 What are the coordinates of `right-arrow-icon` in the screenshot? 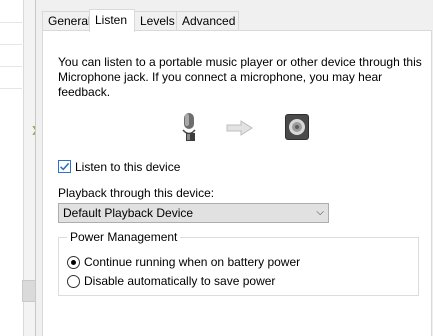 It's located at (239, 128).